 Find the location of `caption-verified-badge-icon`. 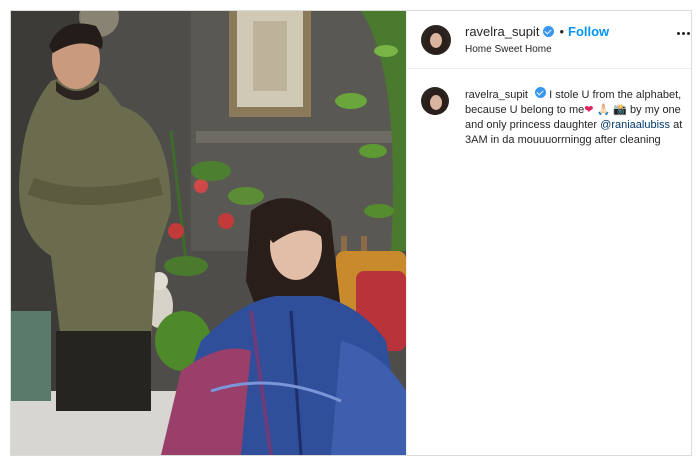

caption-verified-badge-icon is located at coordinates (541, 92).